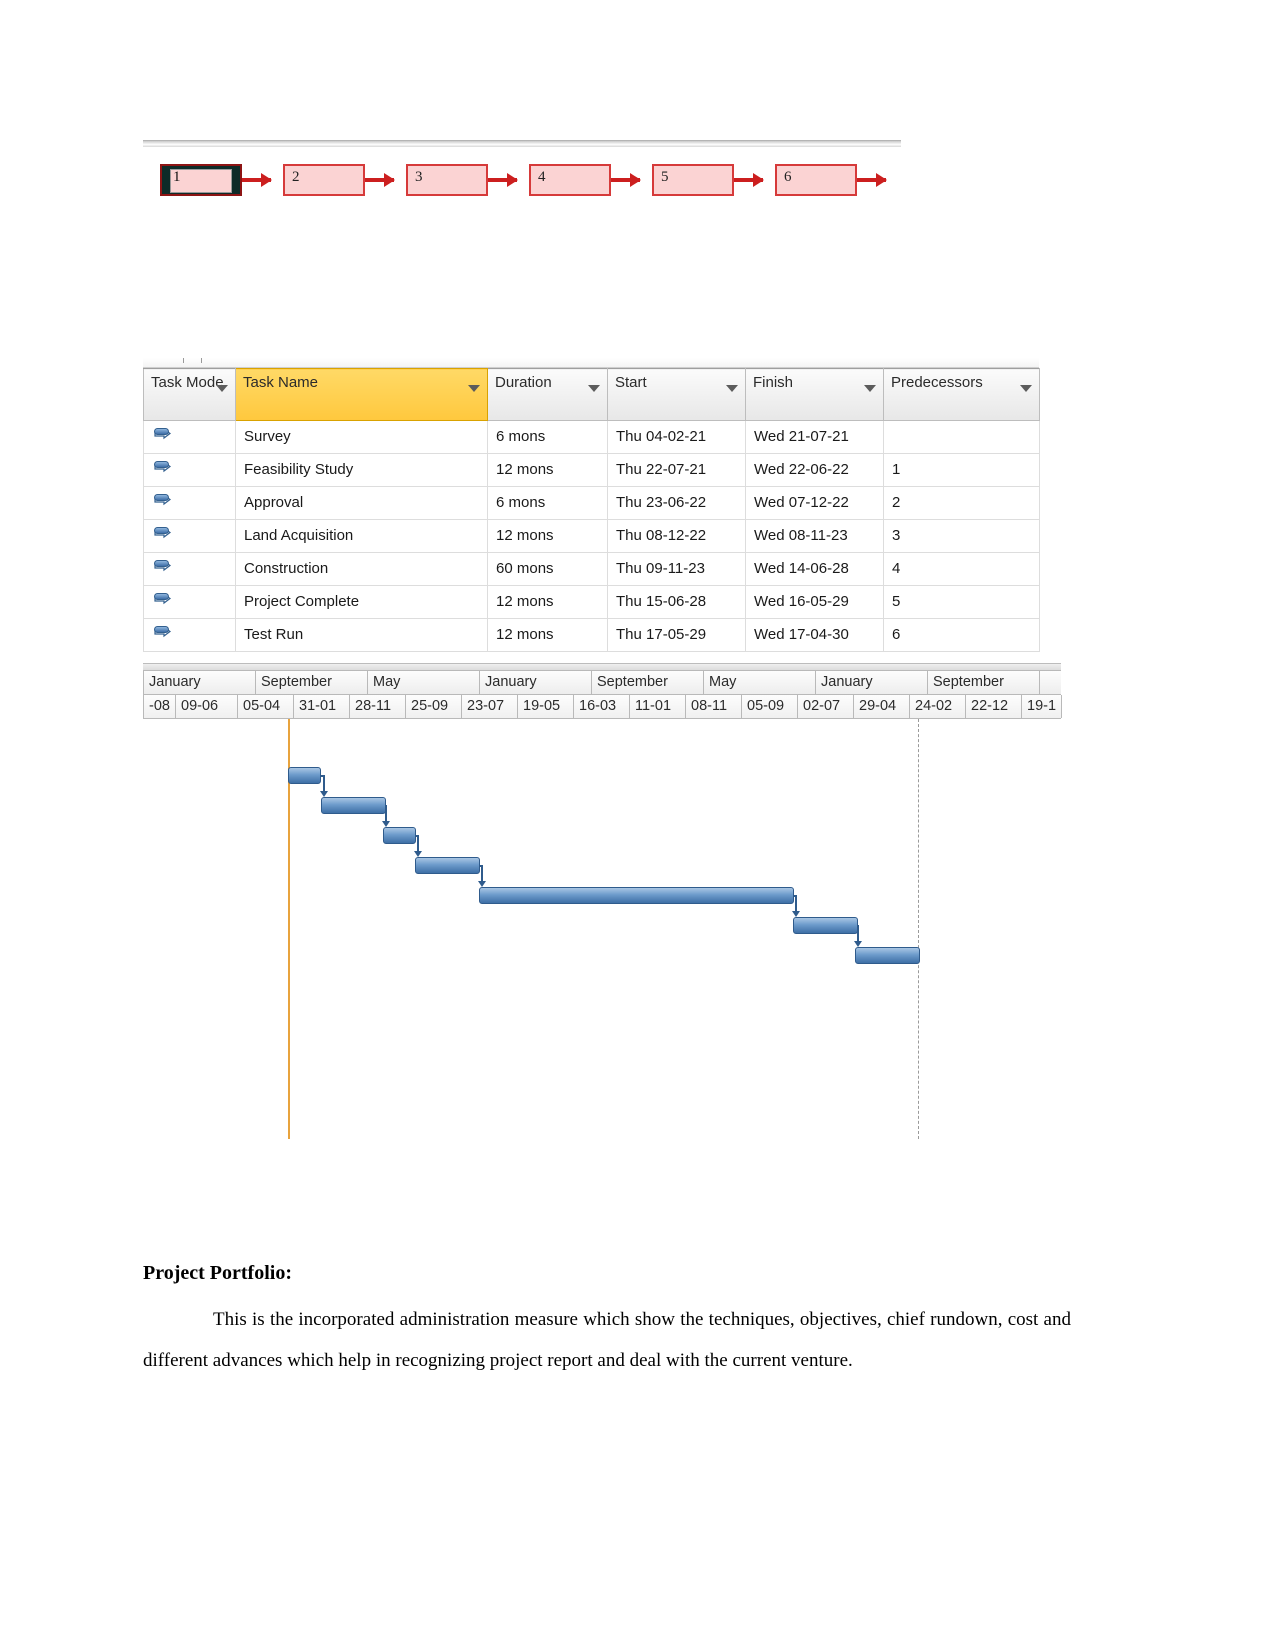  I want to click on cell-start: Thu 09-11-23, so click(676, 569).